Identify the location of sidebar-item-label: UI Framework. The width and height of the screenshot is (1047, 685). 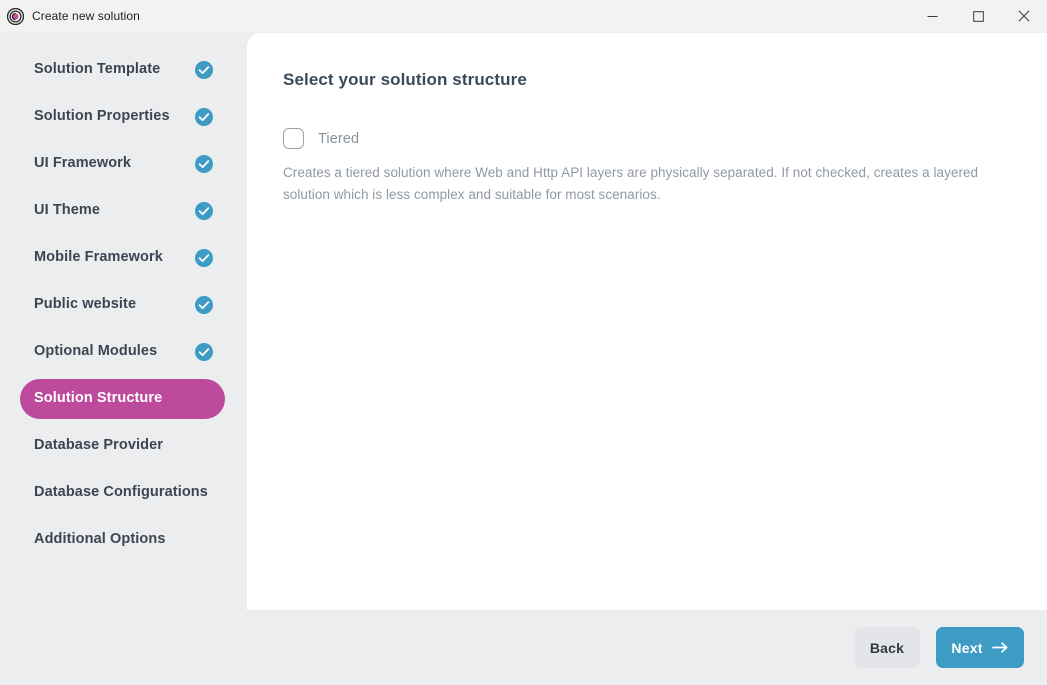
(83, 163).